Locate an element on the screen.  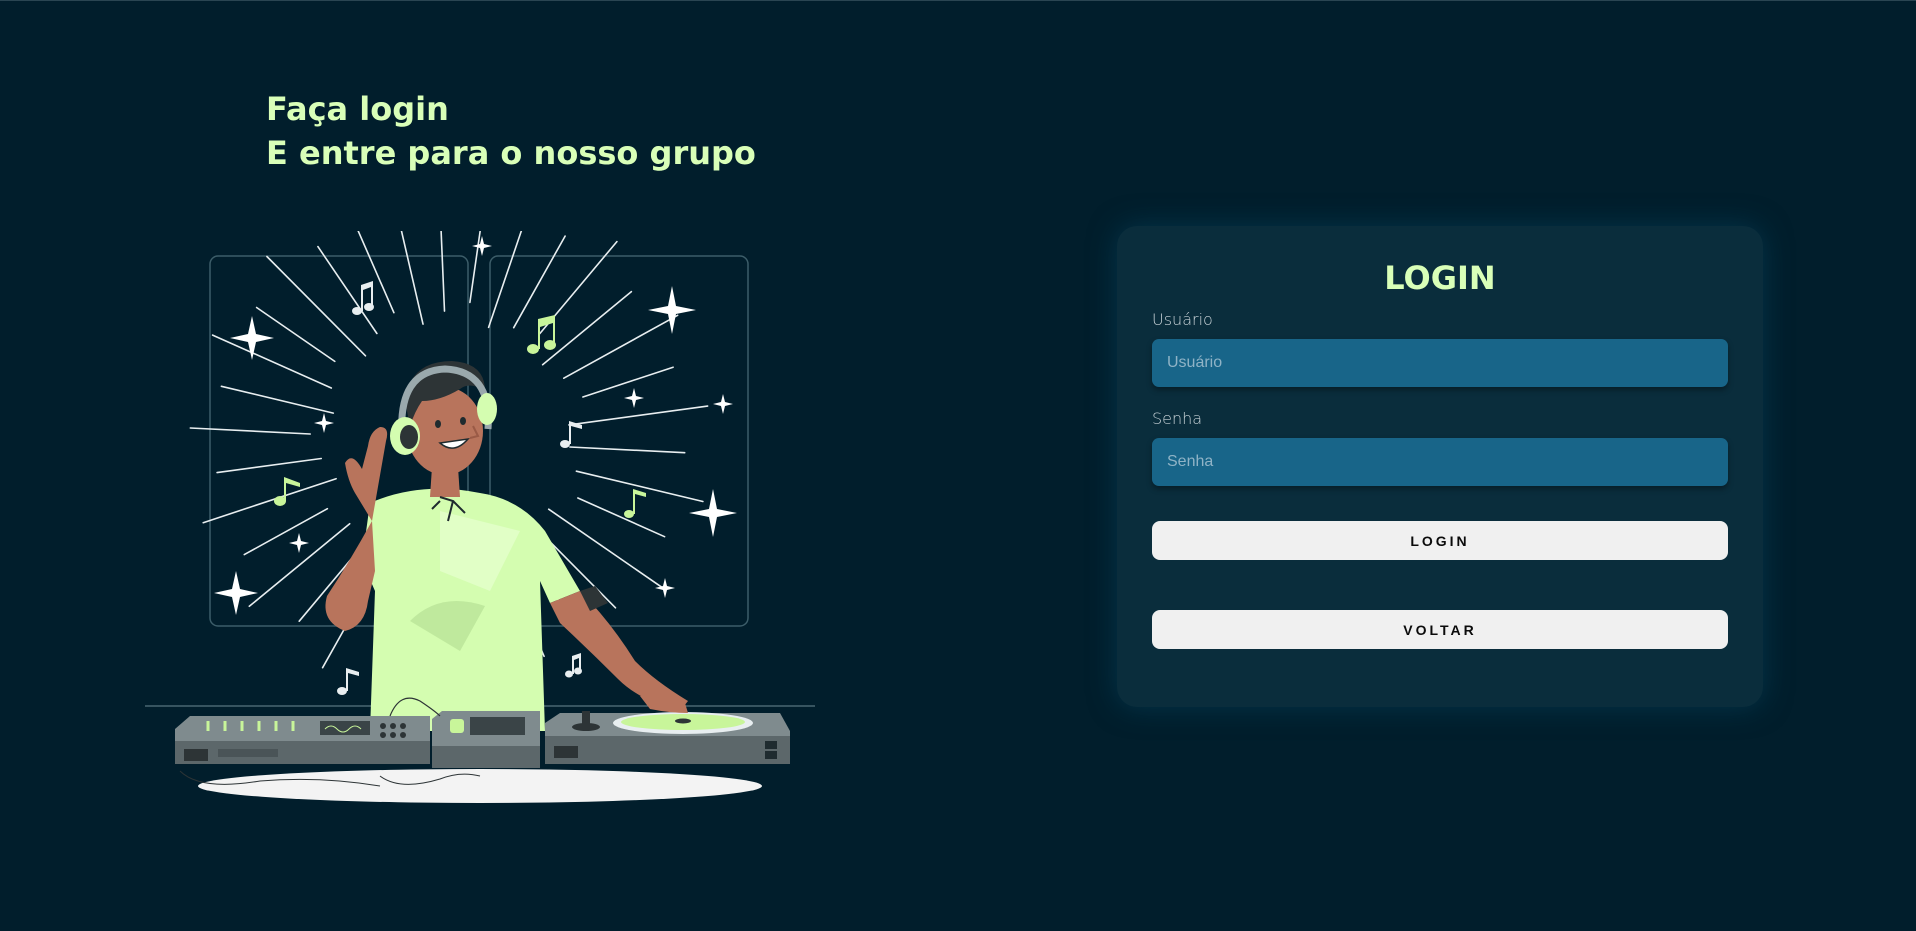
arm-right is located at coordinates (619, 651).